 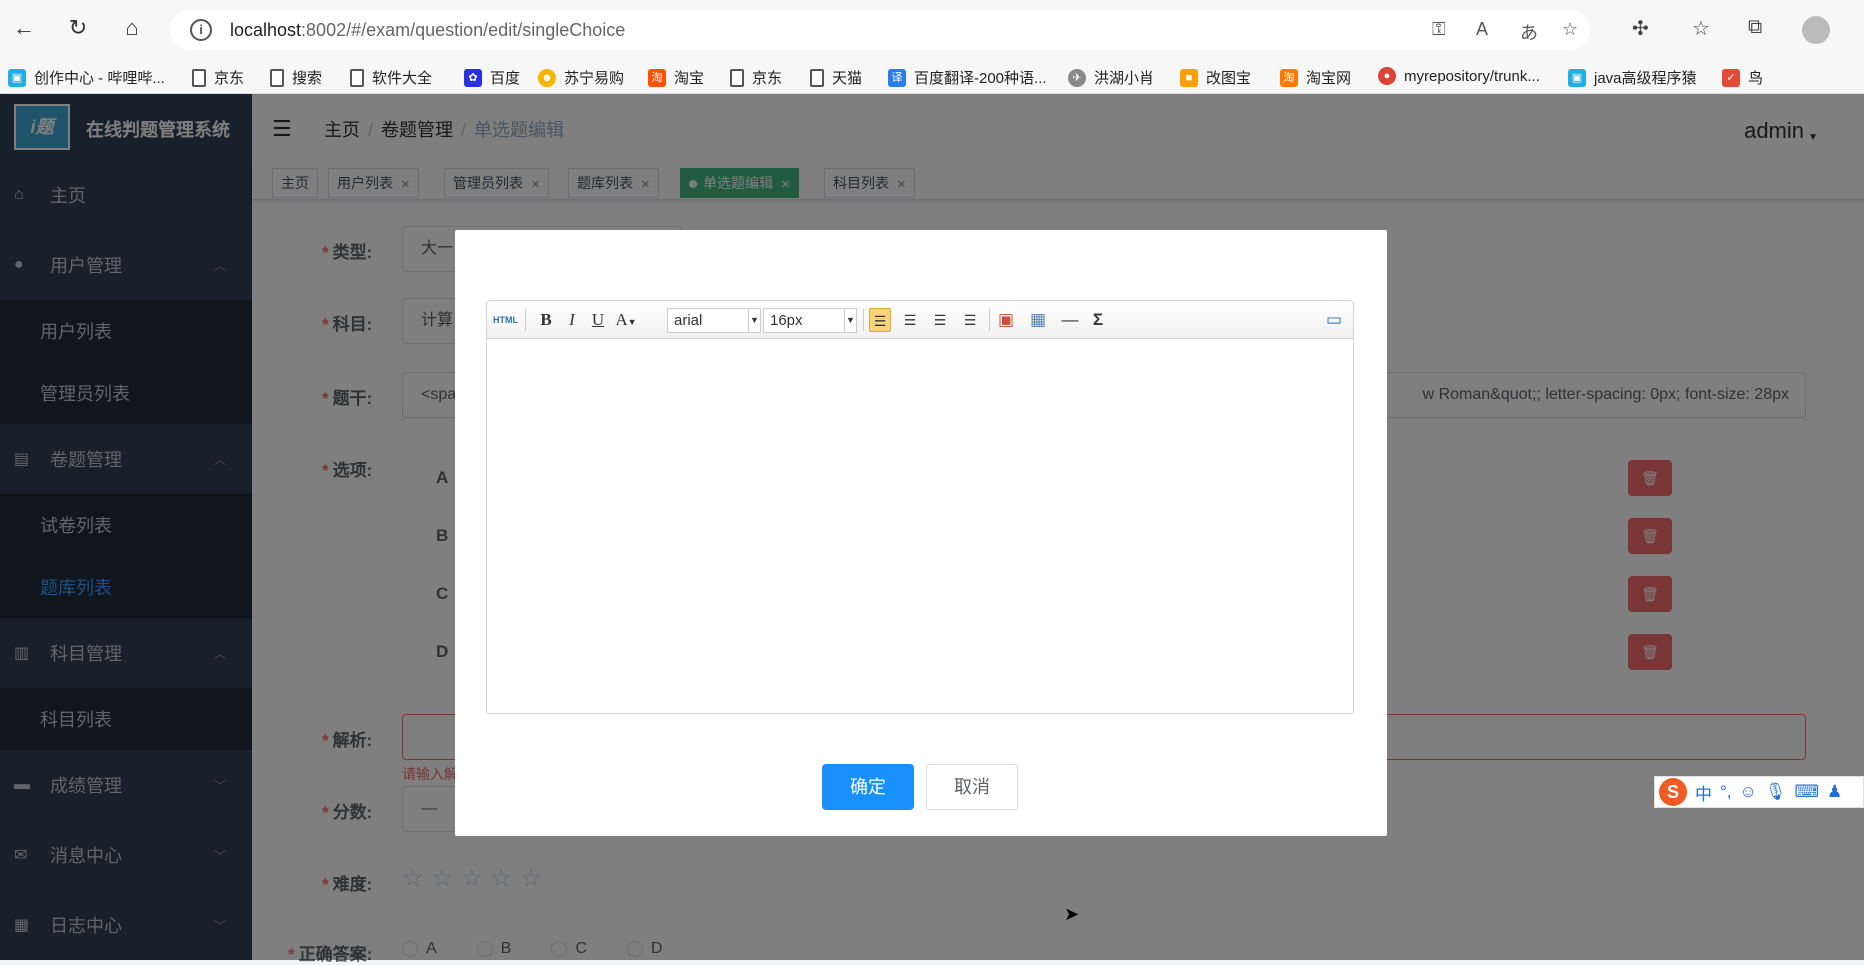 What do you see at coordinates (1759, 792) in the screenshot?
I see `ime-toolbar: S 中 °, ☺ 🎙 ⌨ ♟` at bounding box center [1759, 792].